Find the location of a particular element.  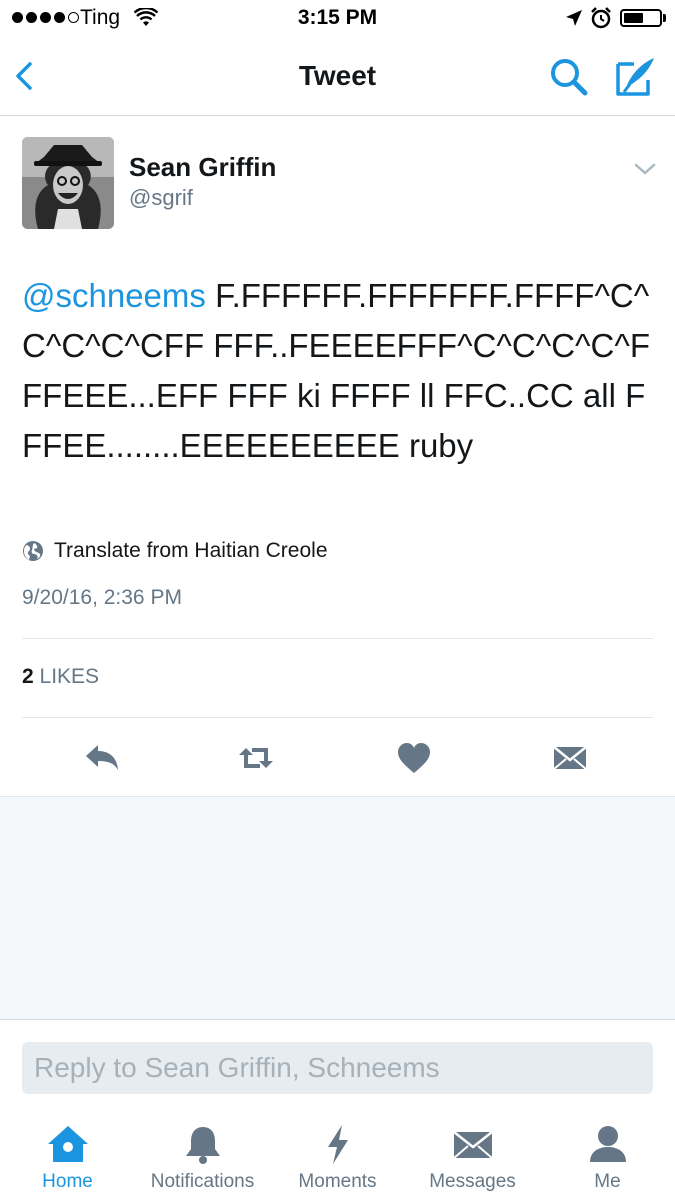

author-name: Sean Griffin is located at coordinates (202, 167).